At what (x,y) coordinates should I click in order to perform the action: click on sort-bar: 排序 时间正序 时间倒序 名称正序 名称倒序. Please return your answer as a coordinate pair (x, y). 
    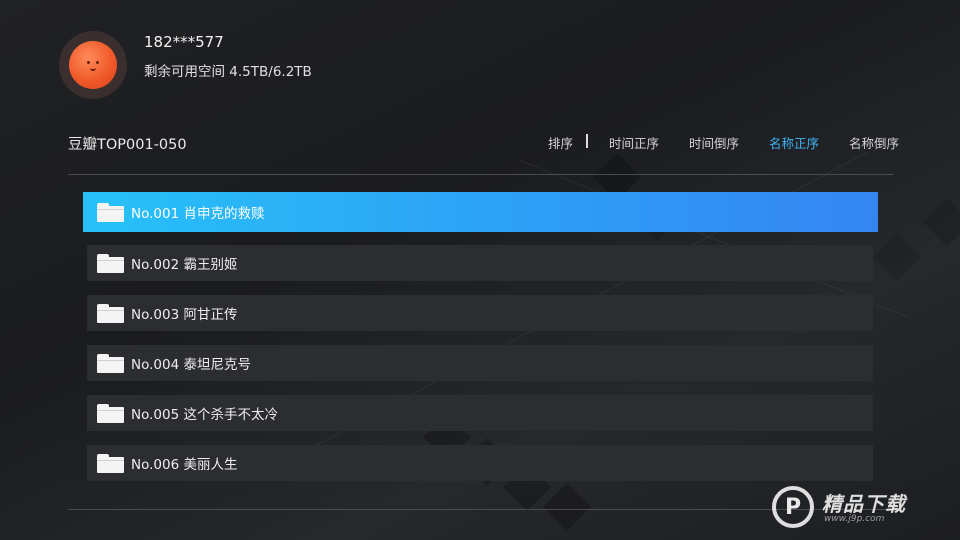
    Looking at the image, I should click on (723, 143).